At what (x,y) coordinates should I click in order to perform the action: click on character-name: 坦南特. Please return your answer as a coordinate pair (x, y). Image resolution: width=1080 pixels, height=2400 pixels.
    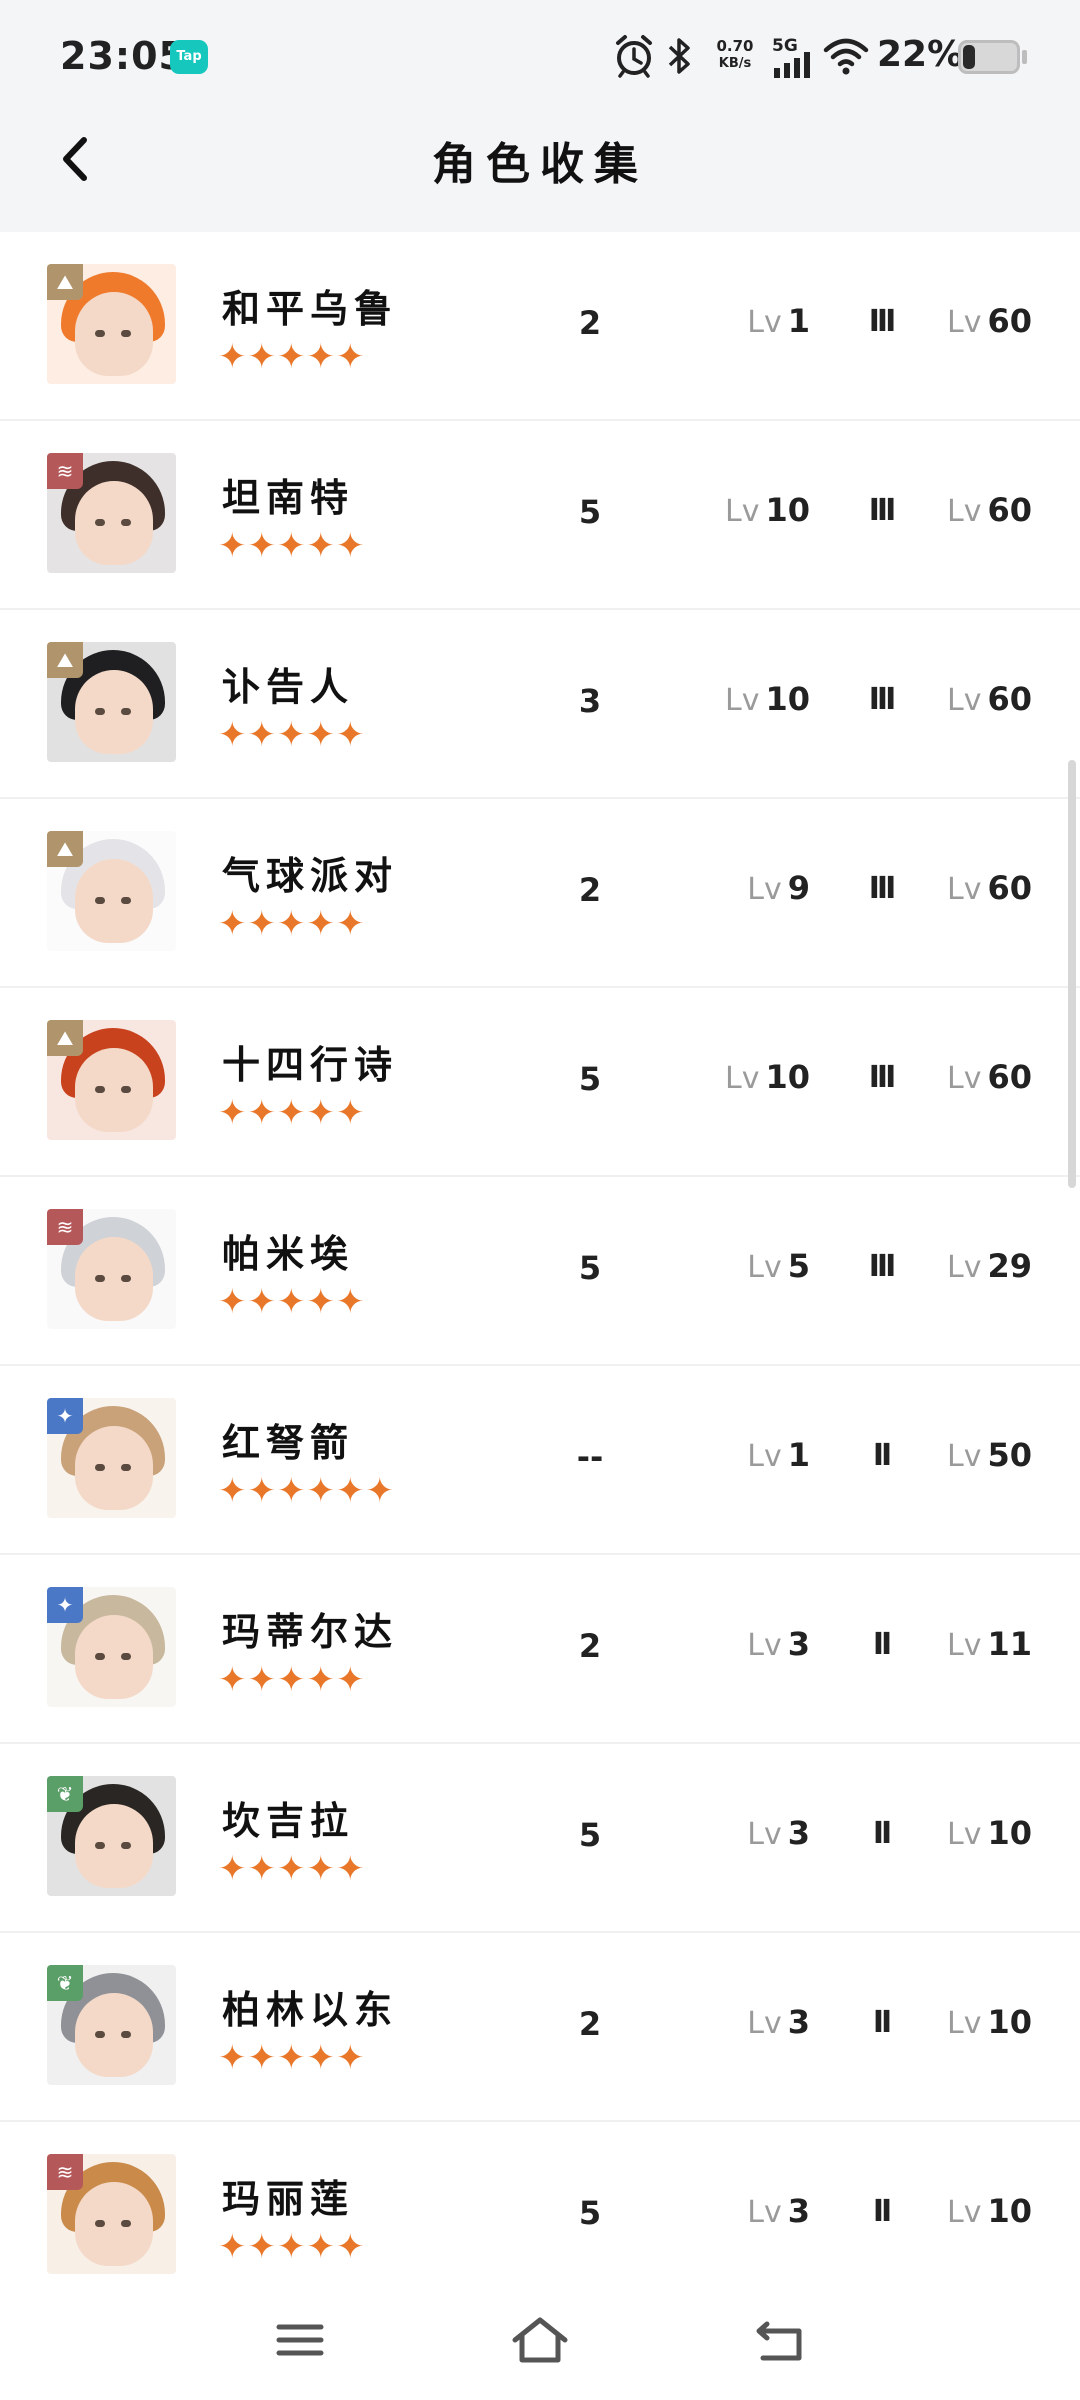
    Looking at the image, I should click on (288, 498).